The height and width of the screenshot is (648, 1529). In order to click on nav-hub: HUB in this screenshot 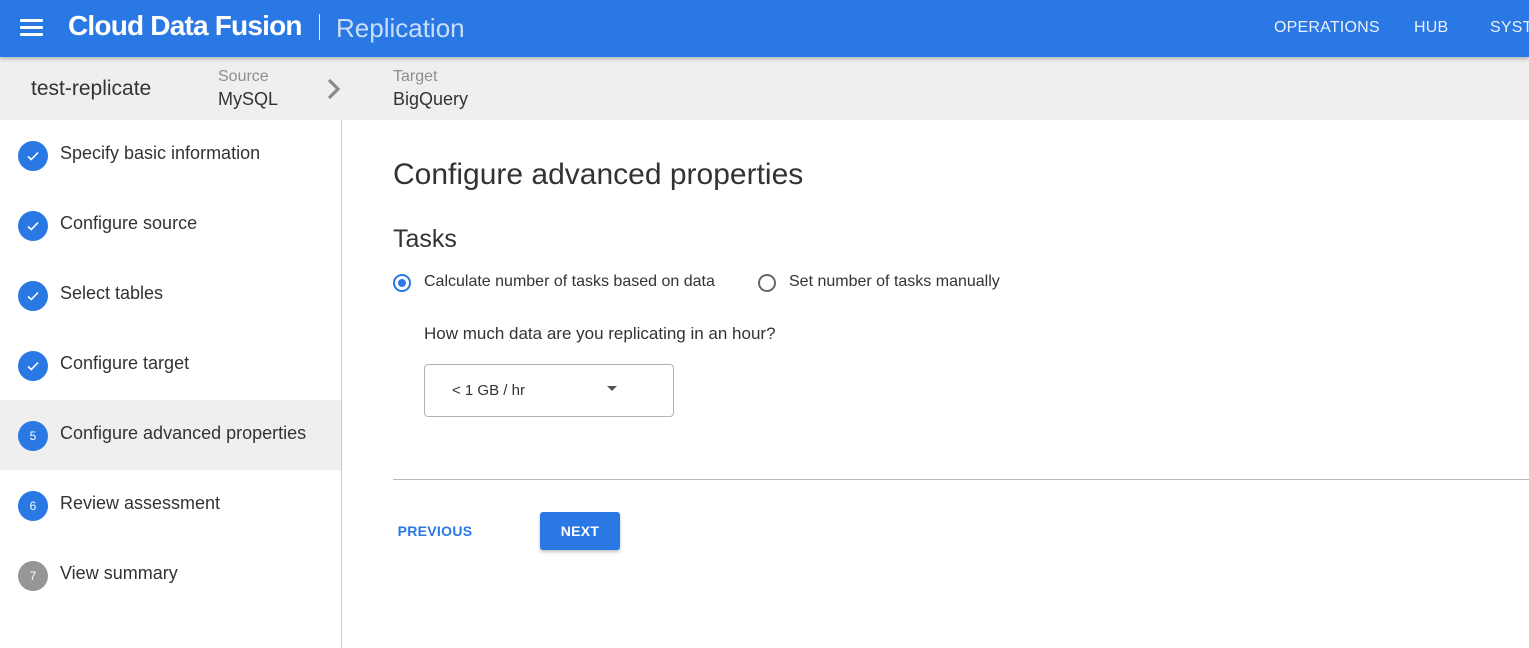, I will do `click(1431, 28)`.